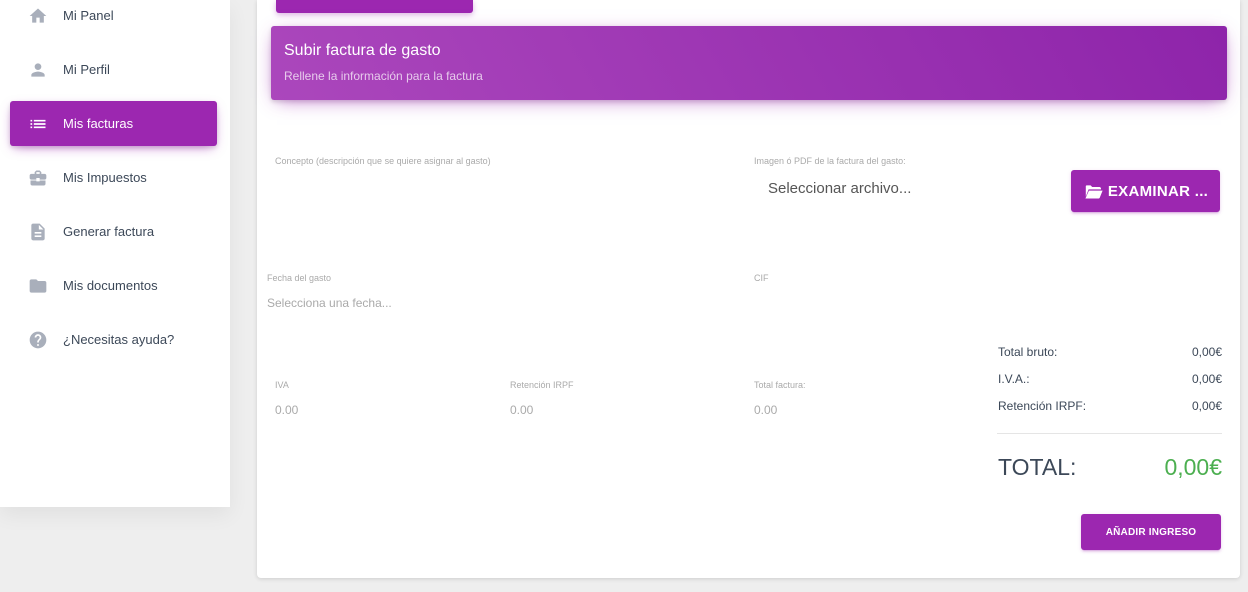  I want to click on iva-summary-value: 0,00€, so click(1206, 379).